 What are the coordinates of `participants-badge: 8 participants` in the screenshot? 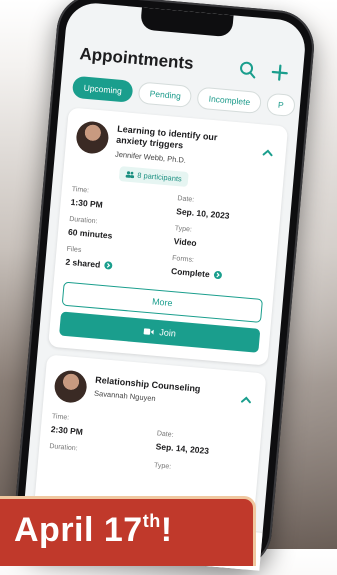 It's located at (153, 176).